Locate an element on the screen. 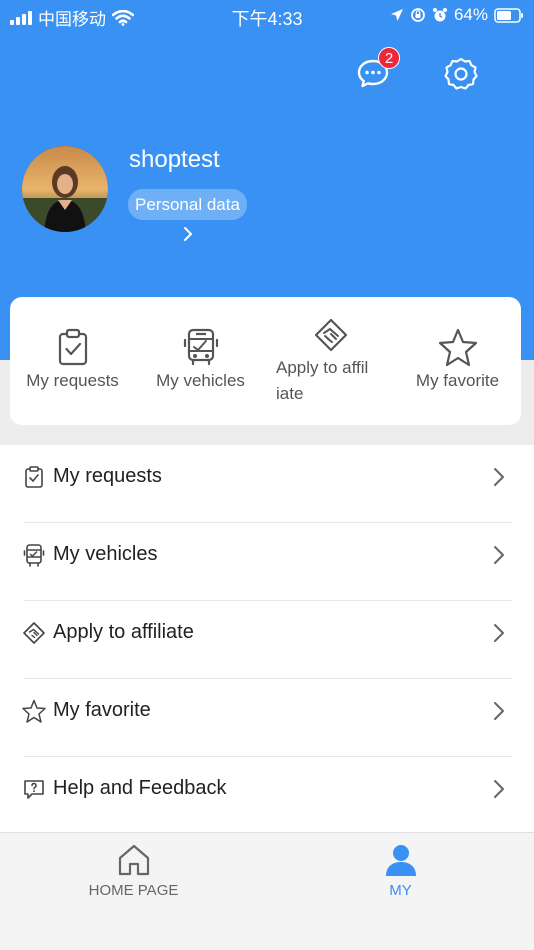  menu-item-help-feedback: Help and Feedback is located at coordinates (267, 796).